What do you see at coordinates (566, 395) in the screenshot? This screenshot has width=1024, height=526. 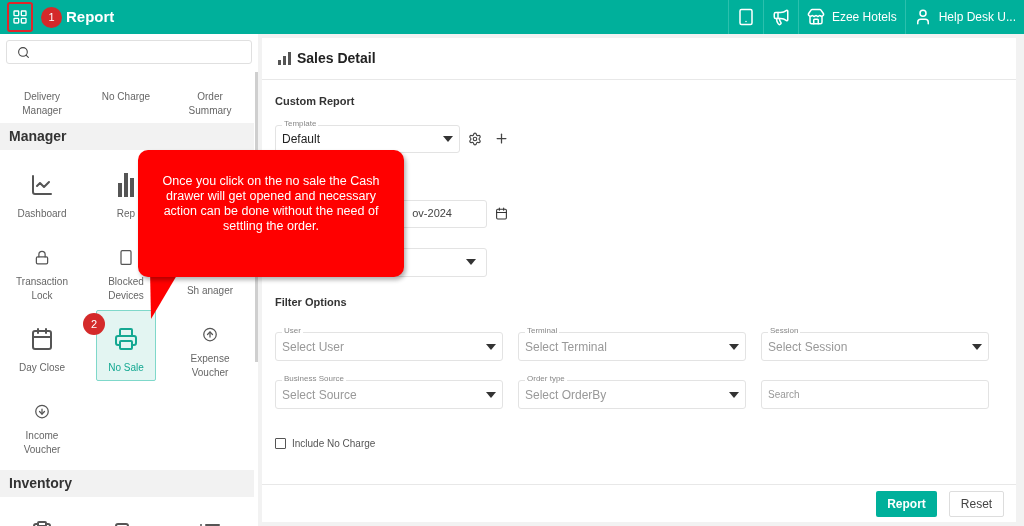 I see `placeholder-text: Select OrderBy` at bounding box center [566, 395].